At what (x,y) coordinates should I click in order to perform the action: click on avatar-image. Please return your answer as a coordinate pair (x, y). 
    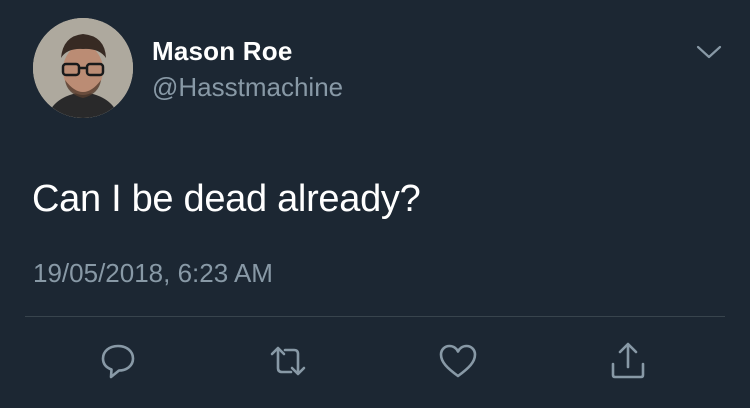
    Looking at the image, I should click on (83, 68).